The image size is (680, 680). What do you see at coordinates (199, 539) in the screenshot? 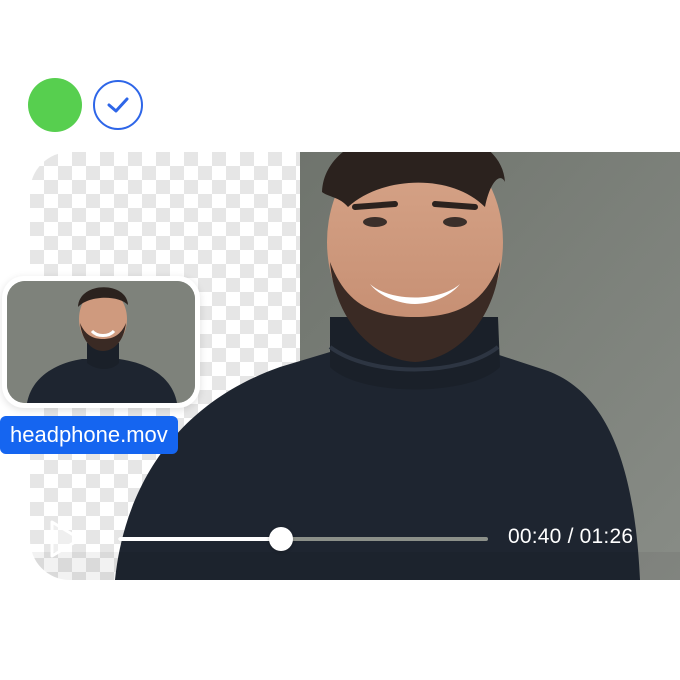
I see `progress-fill` at bounding box center [199, 539].